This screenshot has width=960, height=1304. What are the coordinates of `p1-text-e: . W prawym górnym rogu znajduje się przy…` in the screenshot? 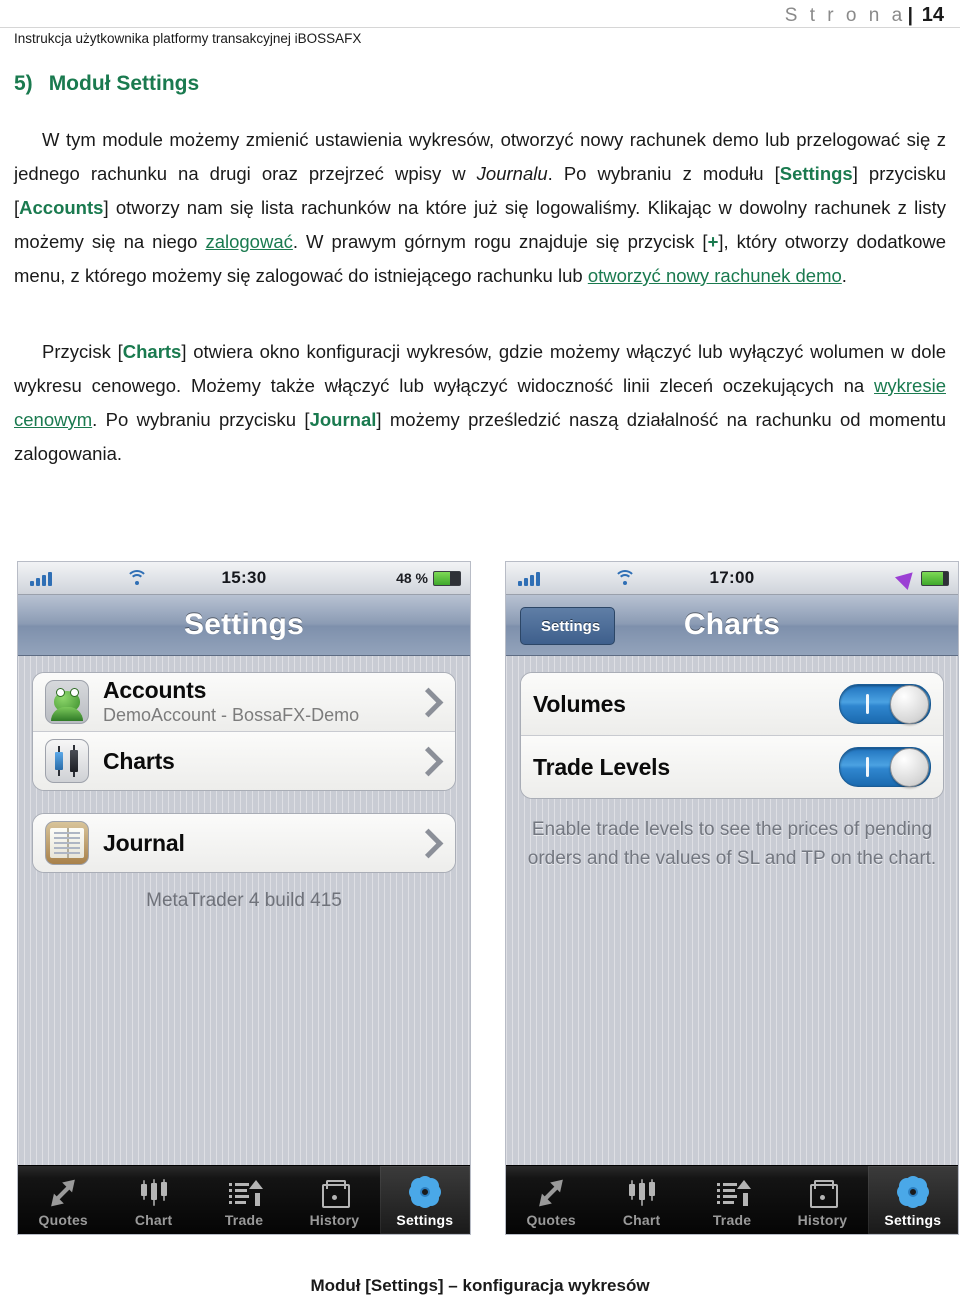 It's located at (500, 241).